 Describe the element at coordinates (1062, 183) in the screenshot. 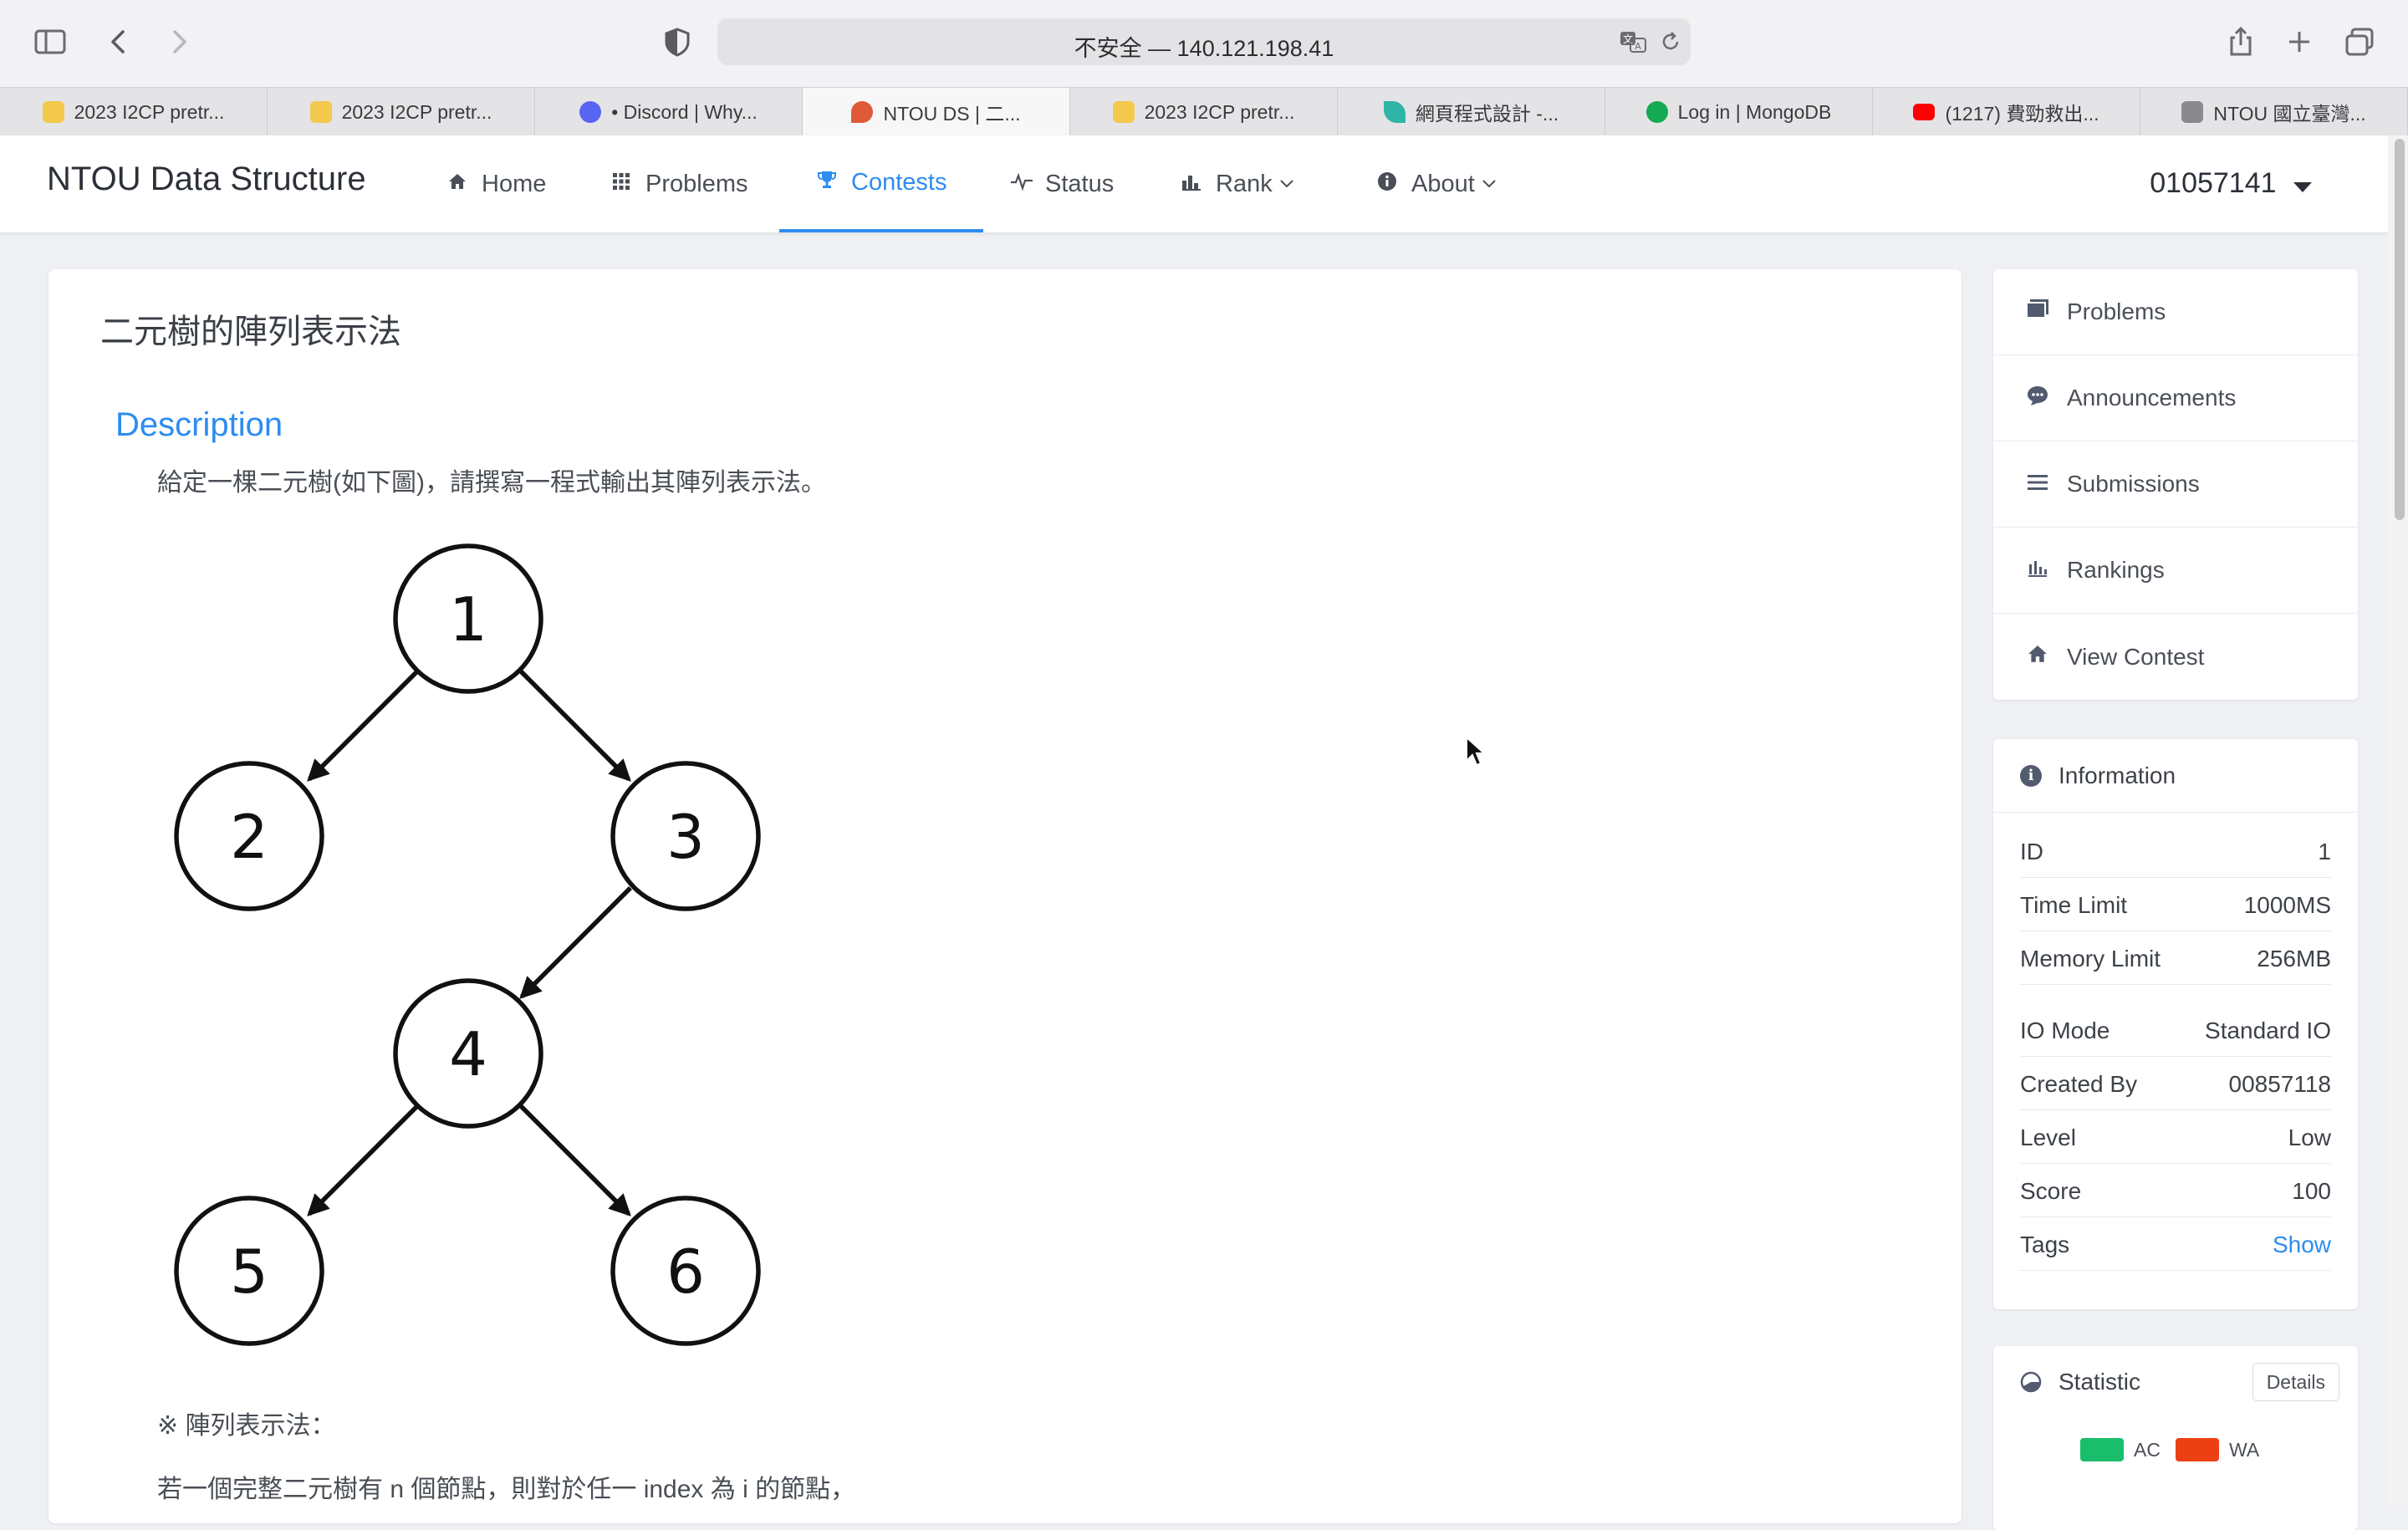

I see `nav-status: Status` at that location.